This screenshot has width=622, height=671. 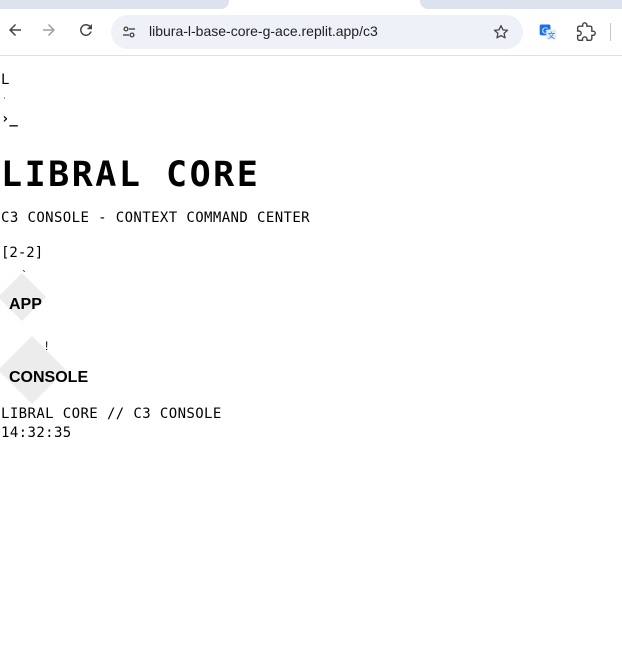 I want to click on tune-icon, so click(x=129, y=32).